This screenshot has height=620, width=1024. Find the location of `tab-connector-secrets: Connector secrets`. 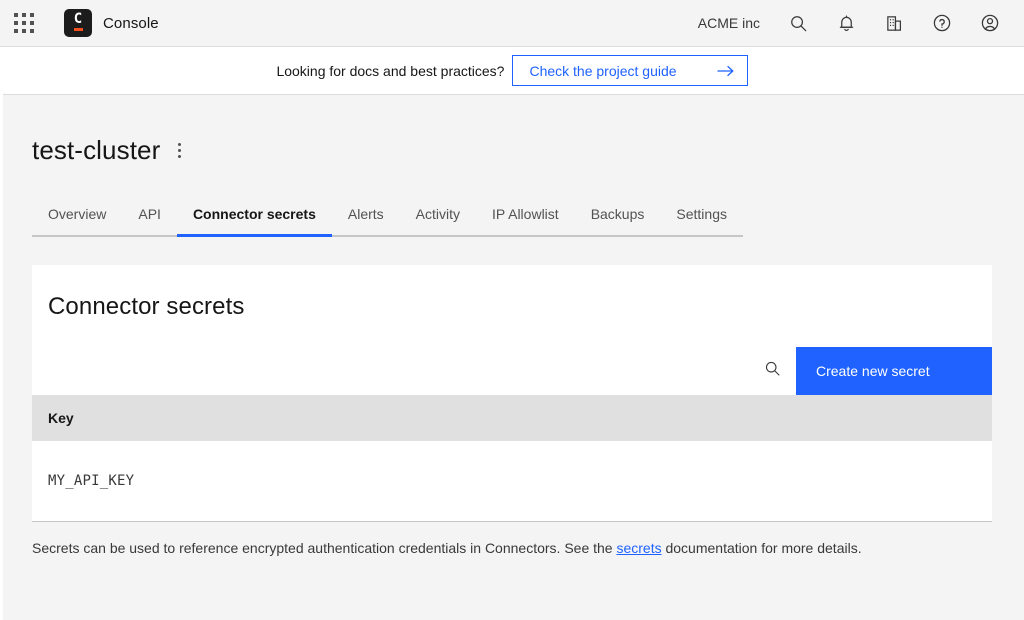

tab-connector-secrets: Connector secrets is located at coordinates (254, 221).